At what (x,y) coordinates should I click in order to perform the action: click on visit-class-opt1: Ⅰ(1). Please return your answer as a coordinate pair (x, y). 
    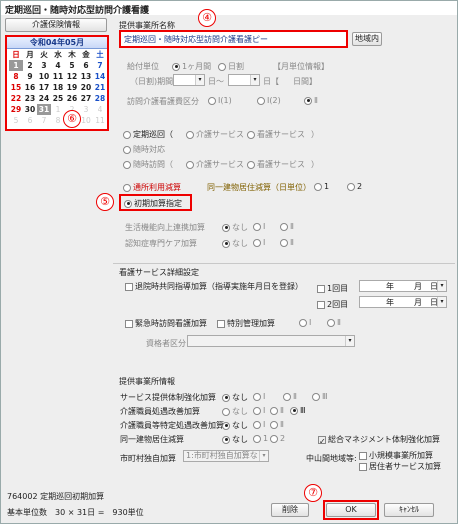
    Looking at the image, I should click on (220, 100).